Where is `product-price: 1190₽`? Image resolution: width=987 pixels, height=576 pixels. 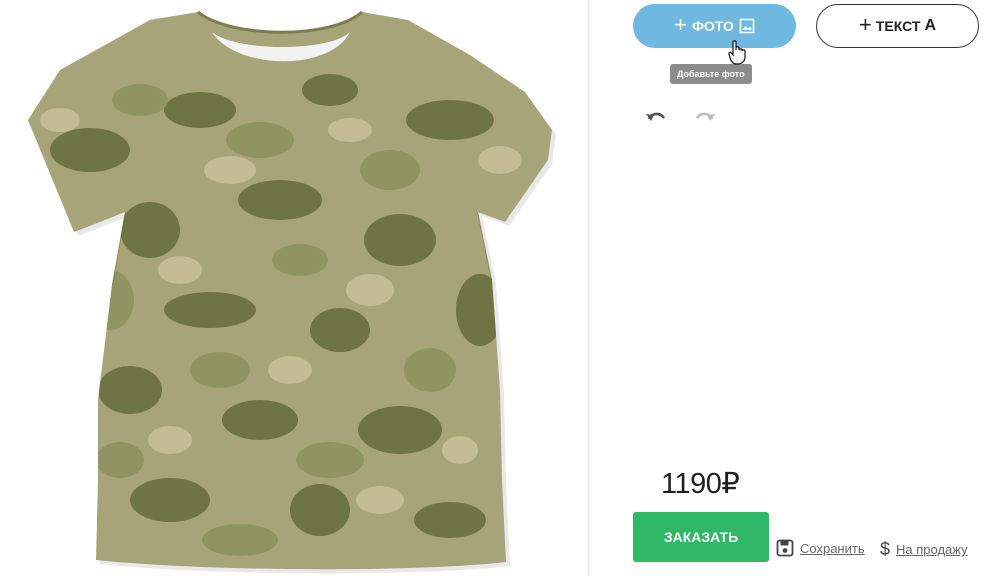 product-price: 1190₽ is located at coordinates (700, 484).